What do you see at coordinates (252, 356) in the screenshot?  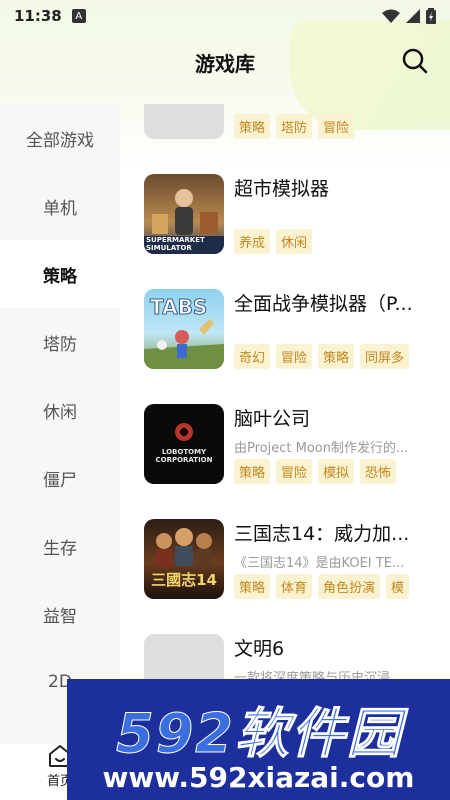 I see `game-tag: 奇幻` at bounding box center [252, 356].